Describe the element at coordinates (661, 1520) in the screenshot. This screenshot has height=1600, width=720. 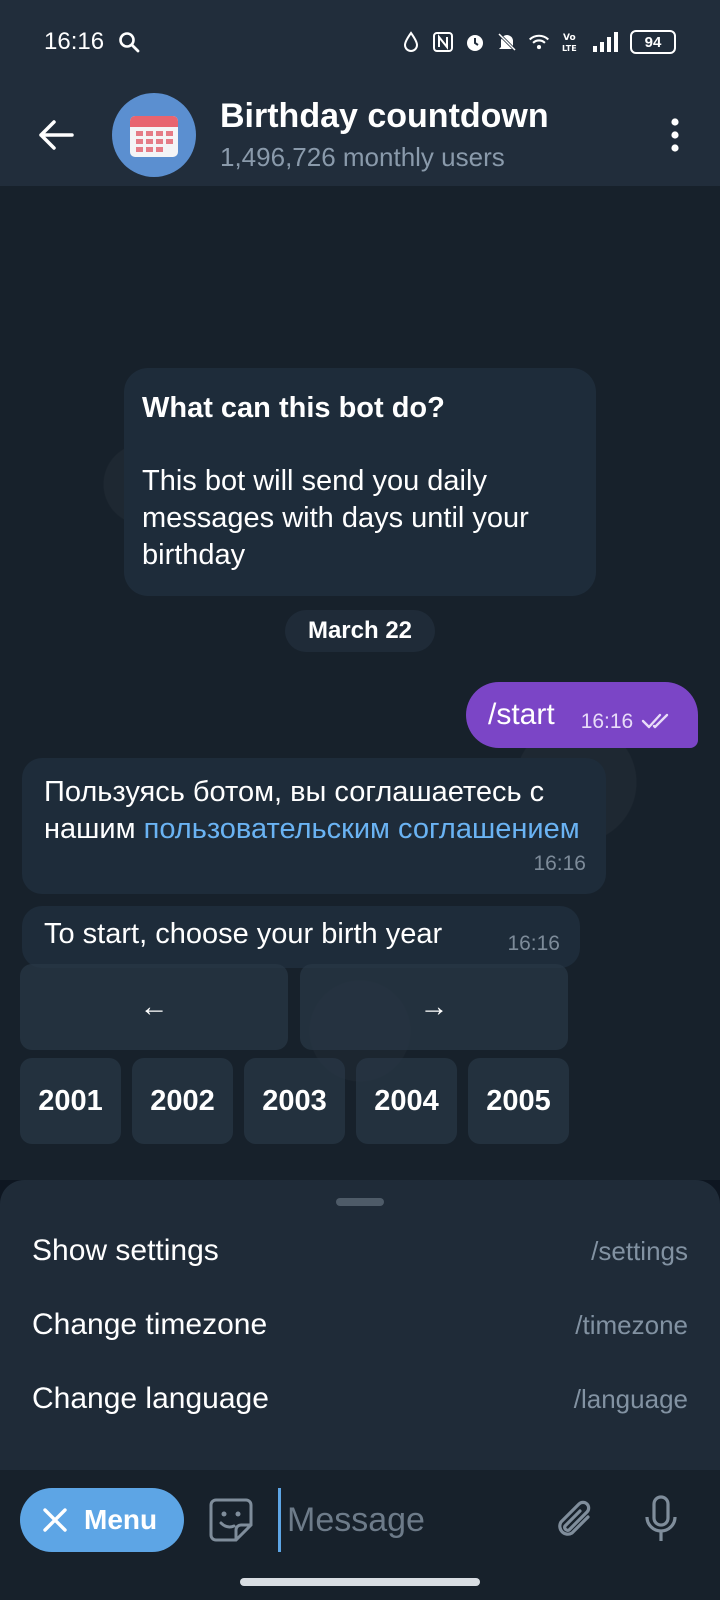
I see `microphone-icon` at that location.